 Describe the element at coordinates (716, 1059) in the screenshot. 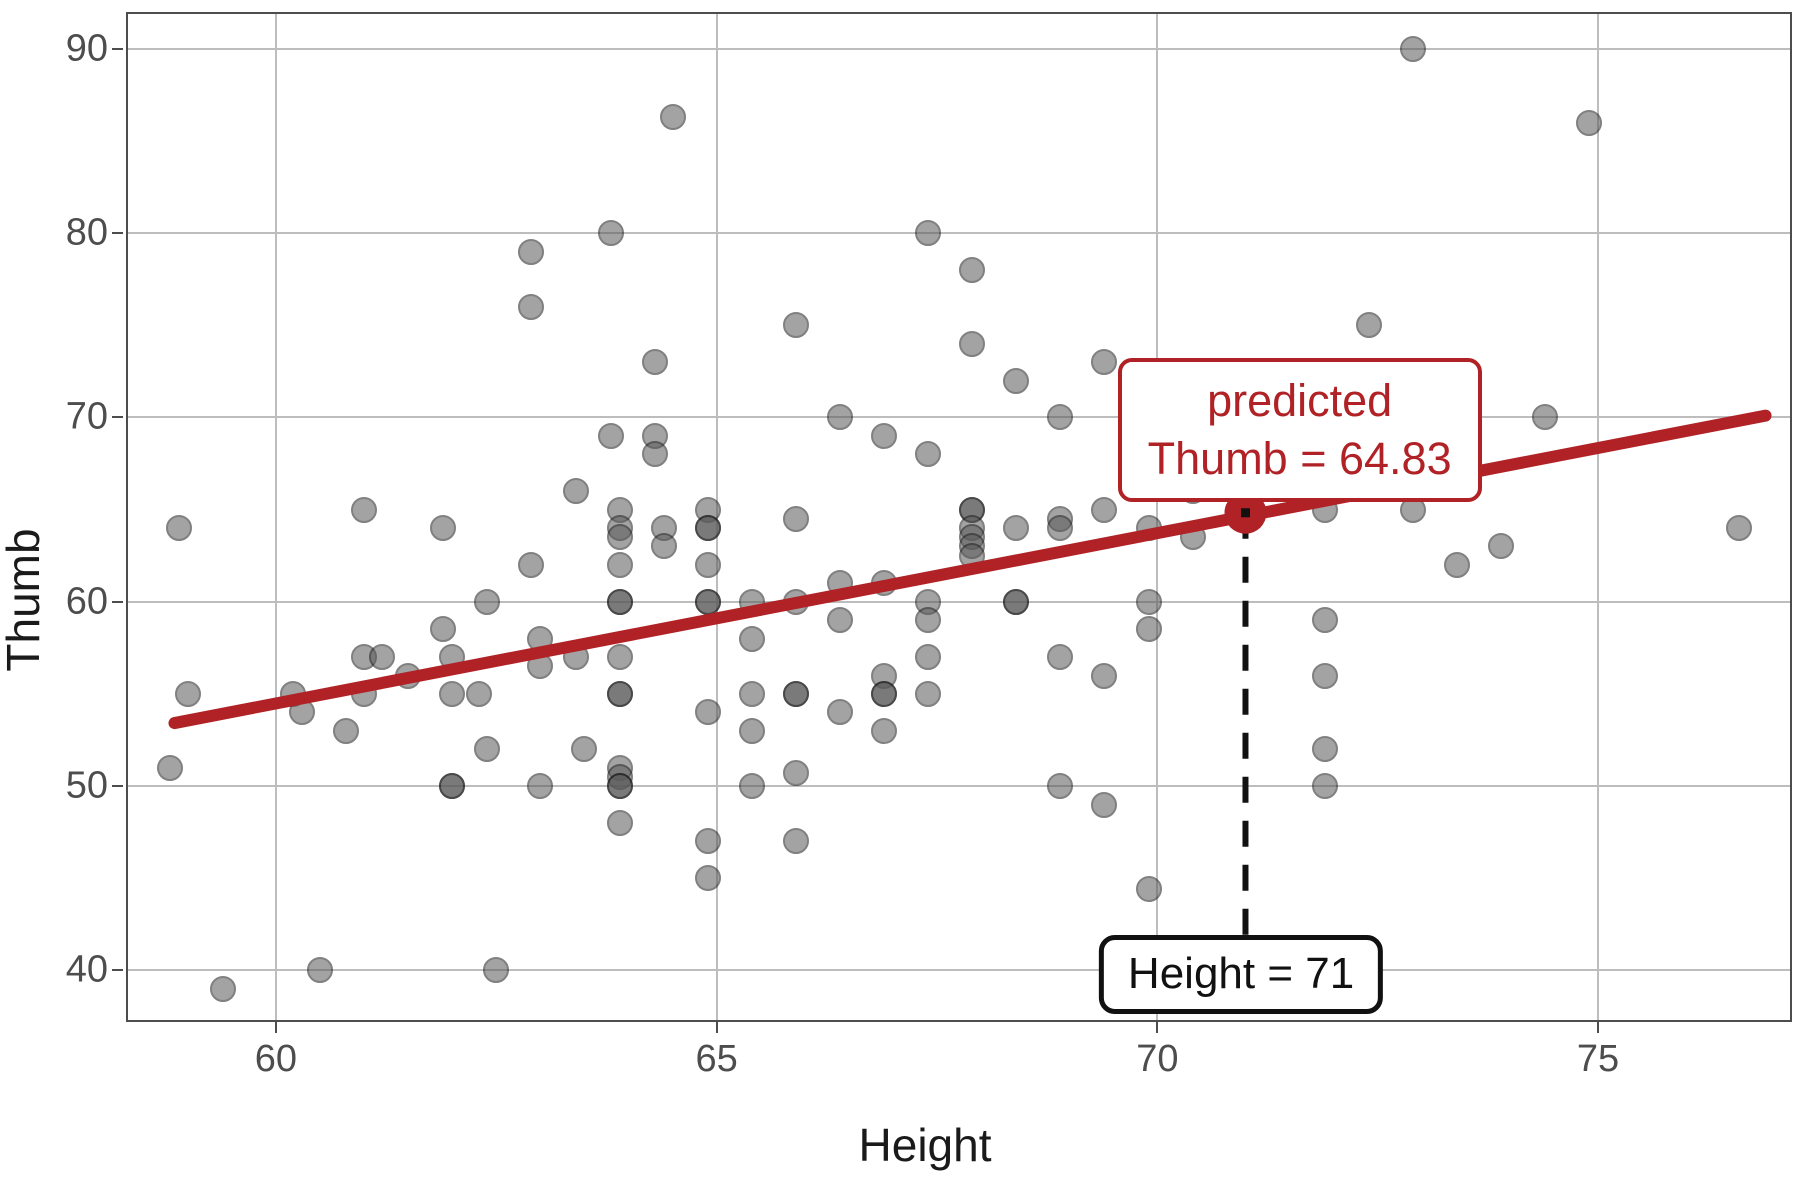

I see `x-axis-tick-label: 65` at that location.